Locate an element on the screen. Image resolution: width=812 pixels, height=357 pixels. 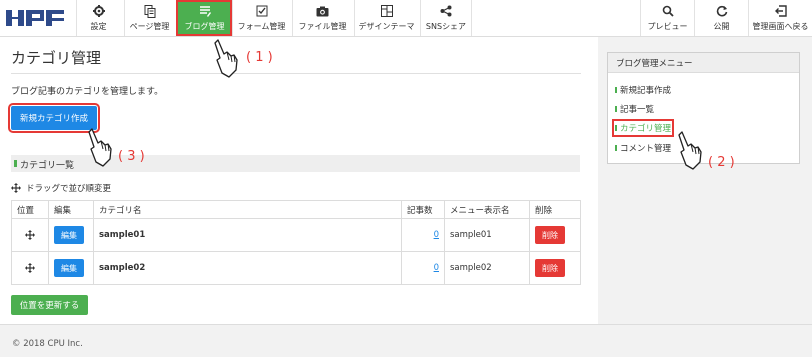
nav-sns-share-label: SNSシェア is located at coordinates (446, 26).